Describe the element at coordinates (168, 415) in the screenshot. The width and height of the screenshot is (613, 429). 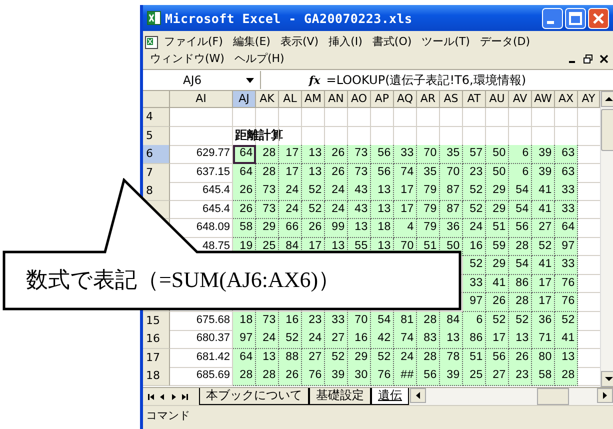
I see `status-text: コマンド` at that location.